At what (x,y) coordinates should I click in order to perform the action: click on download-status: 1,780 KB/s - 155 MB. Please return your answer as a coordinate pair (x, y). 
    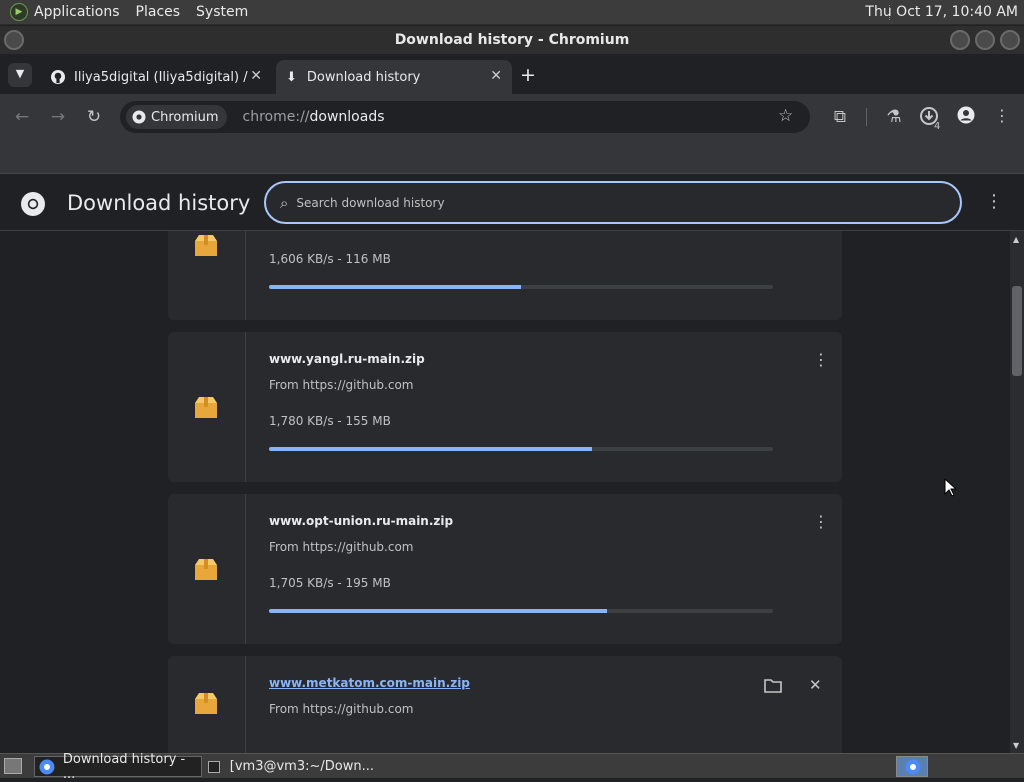
    Looking at the image, I should click on (330, 421).